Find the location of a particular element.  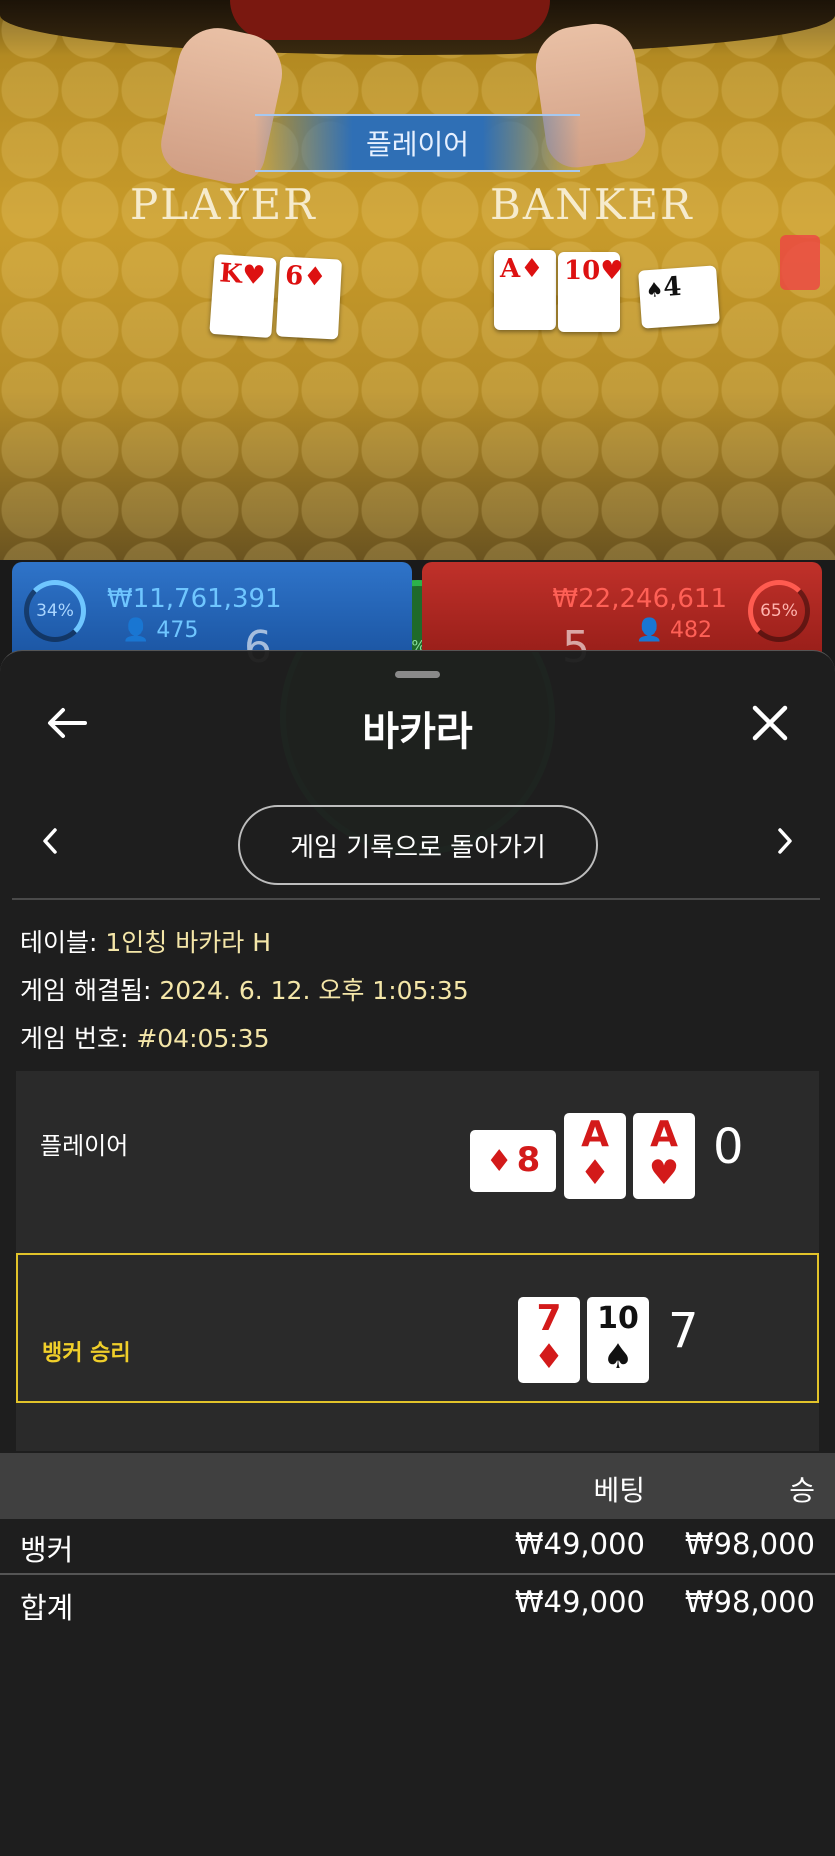

total-win-amount: ₩98,000 is located at coordinates (749, 1602).